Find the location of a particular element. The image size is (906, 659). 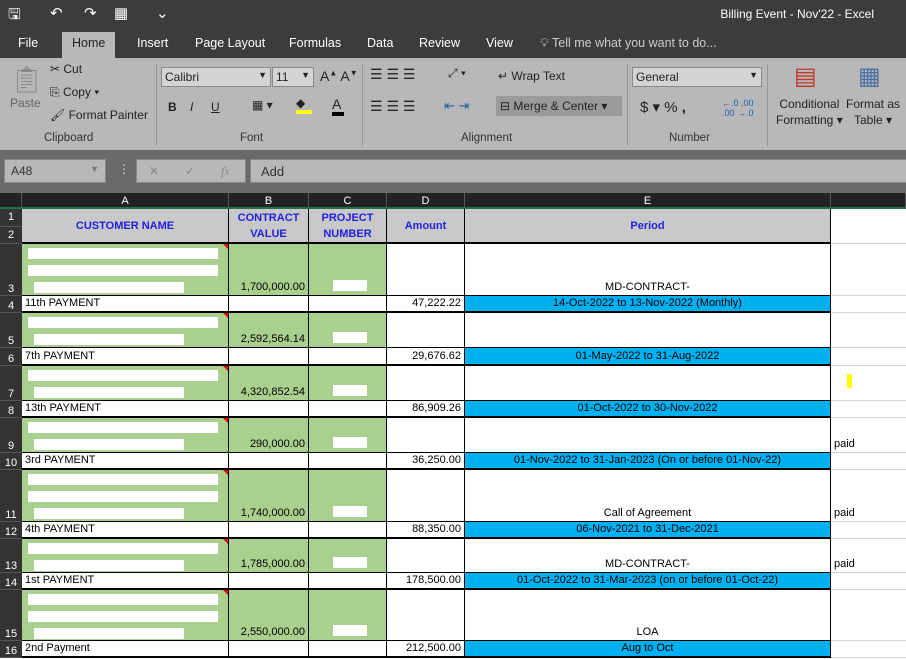

contract-value-cell: 1,785,000.00 is located at coordinates (269, 556).